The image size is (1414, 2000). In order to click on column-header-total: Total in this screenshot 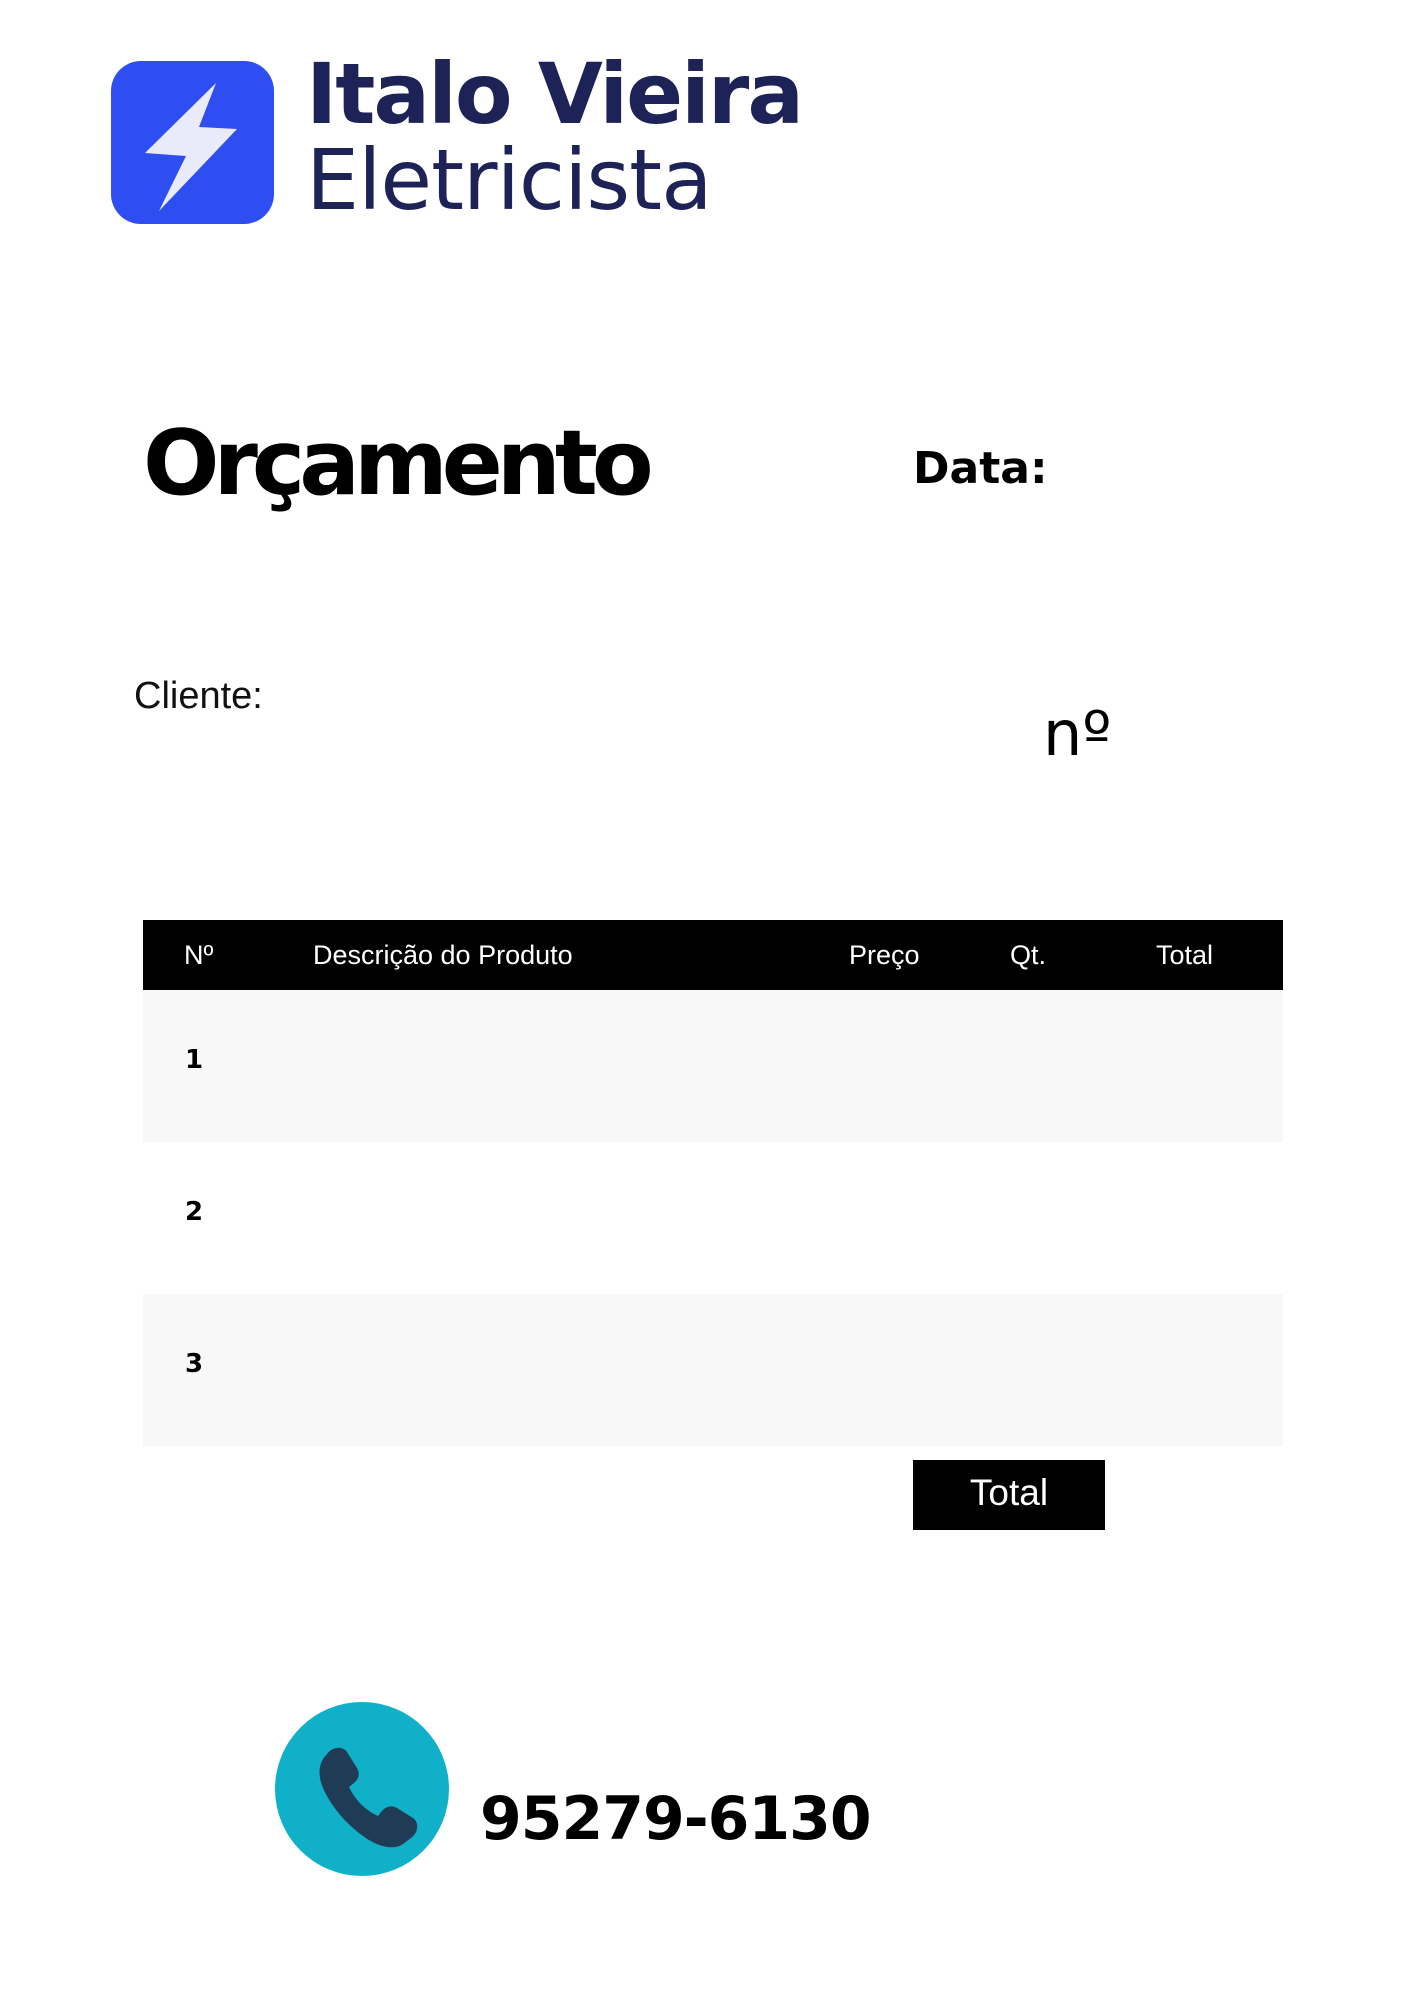, I will do `click(1185, 955)`.